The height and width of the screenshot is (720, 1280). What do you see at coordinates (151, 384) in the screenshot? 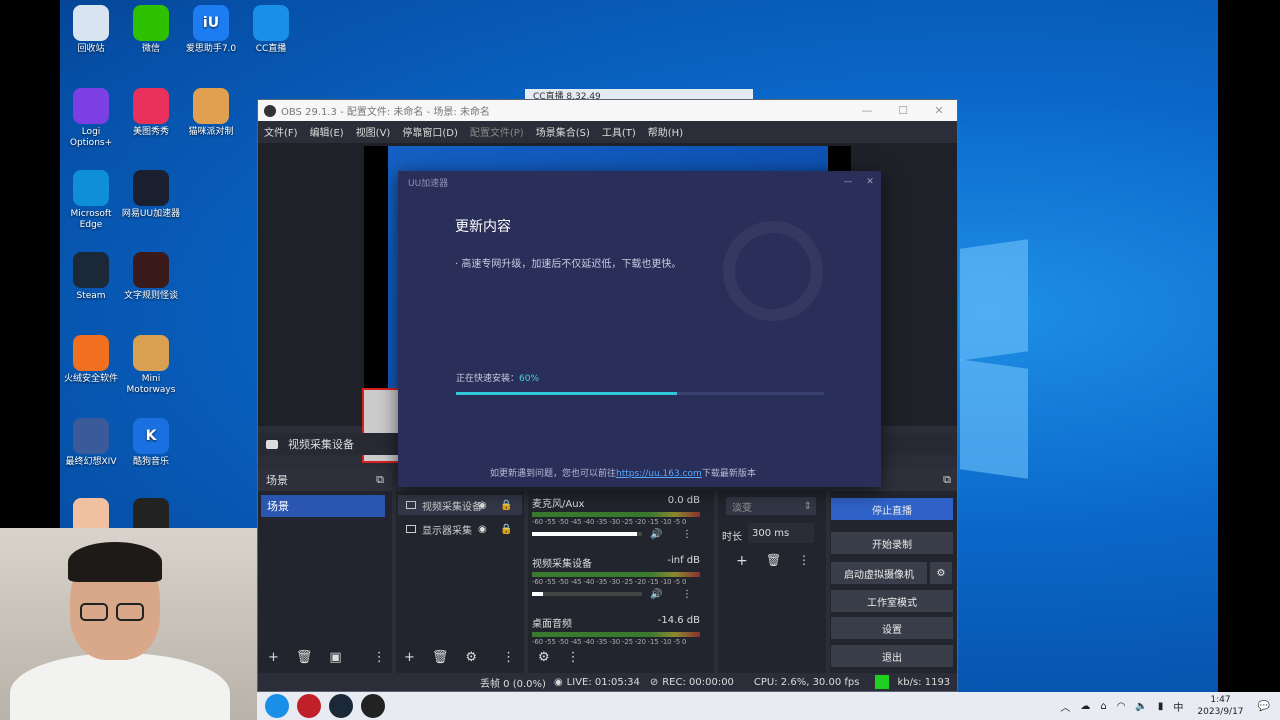
I see `desktop-icon-label: Mini Motorways` at bounding box center [151, 384].